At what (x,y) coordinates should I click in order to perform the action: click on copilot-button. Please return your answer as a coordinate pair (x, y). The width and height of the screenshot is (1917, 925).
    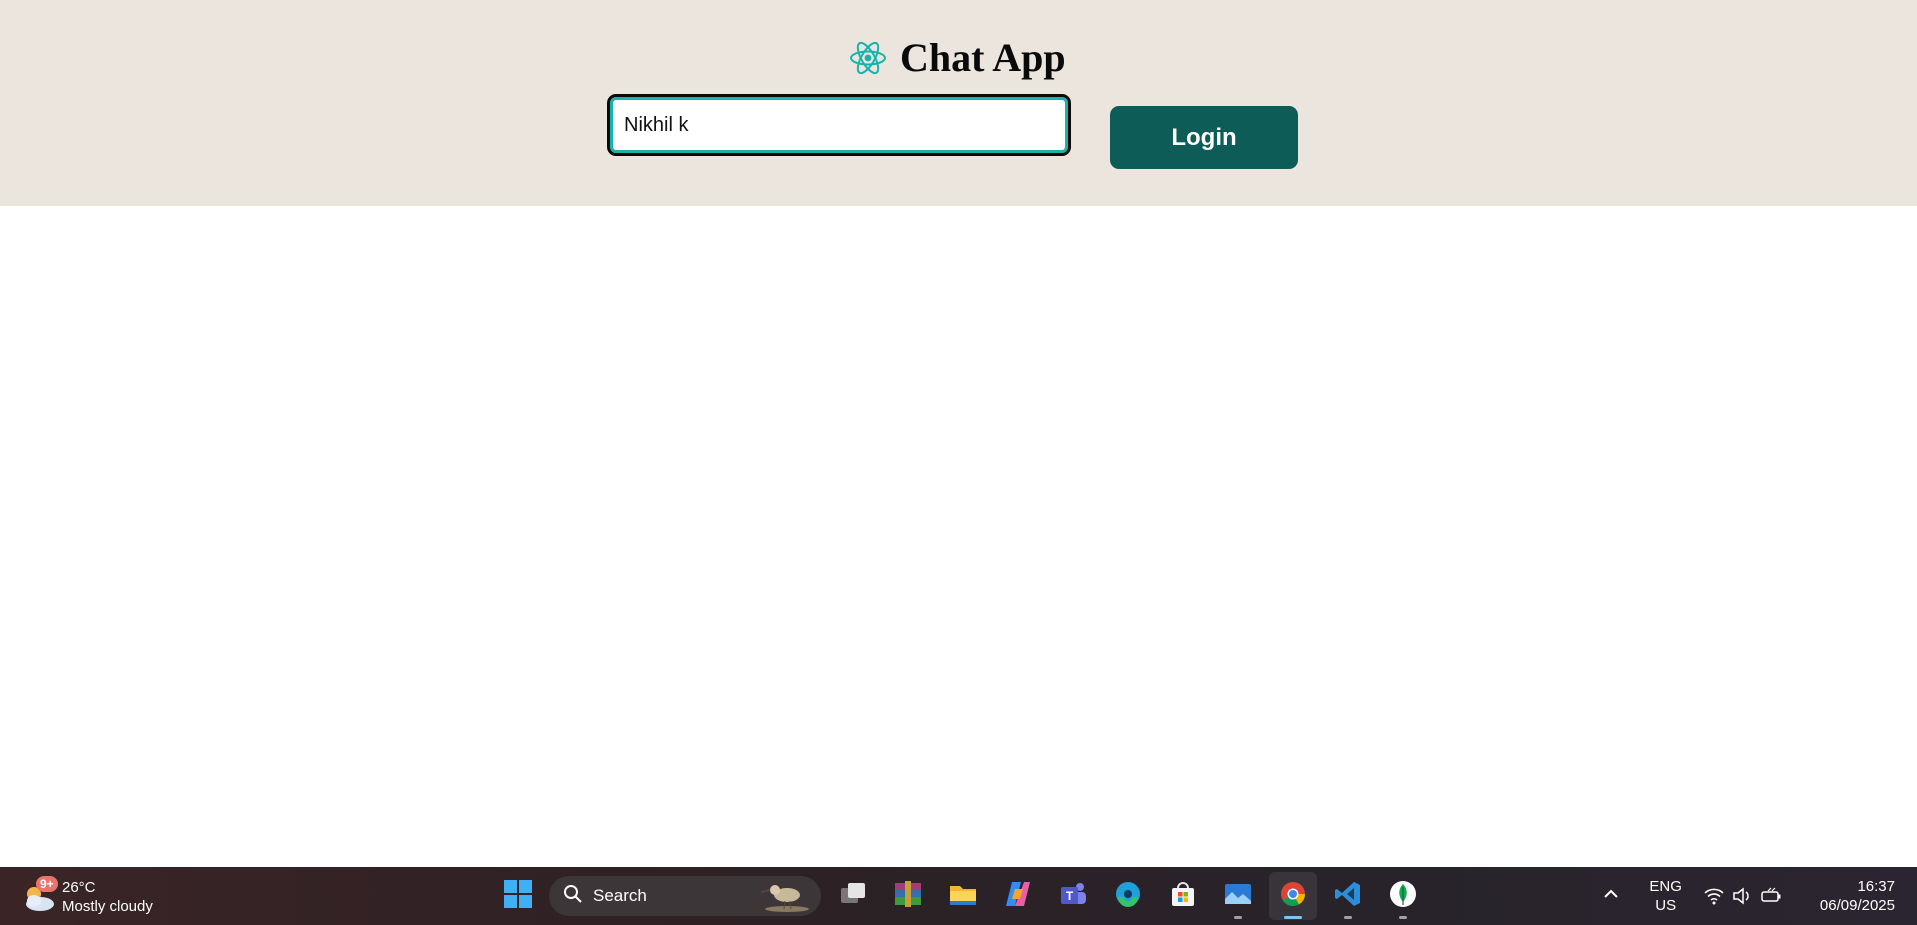
    Looking at the image, I should click on (1018, 896).